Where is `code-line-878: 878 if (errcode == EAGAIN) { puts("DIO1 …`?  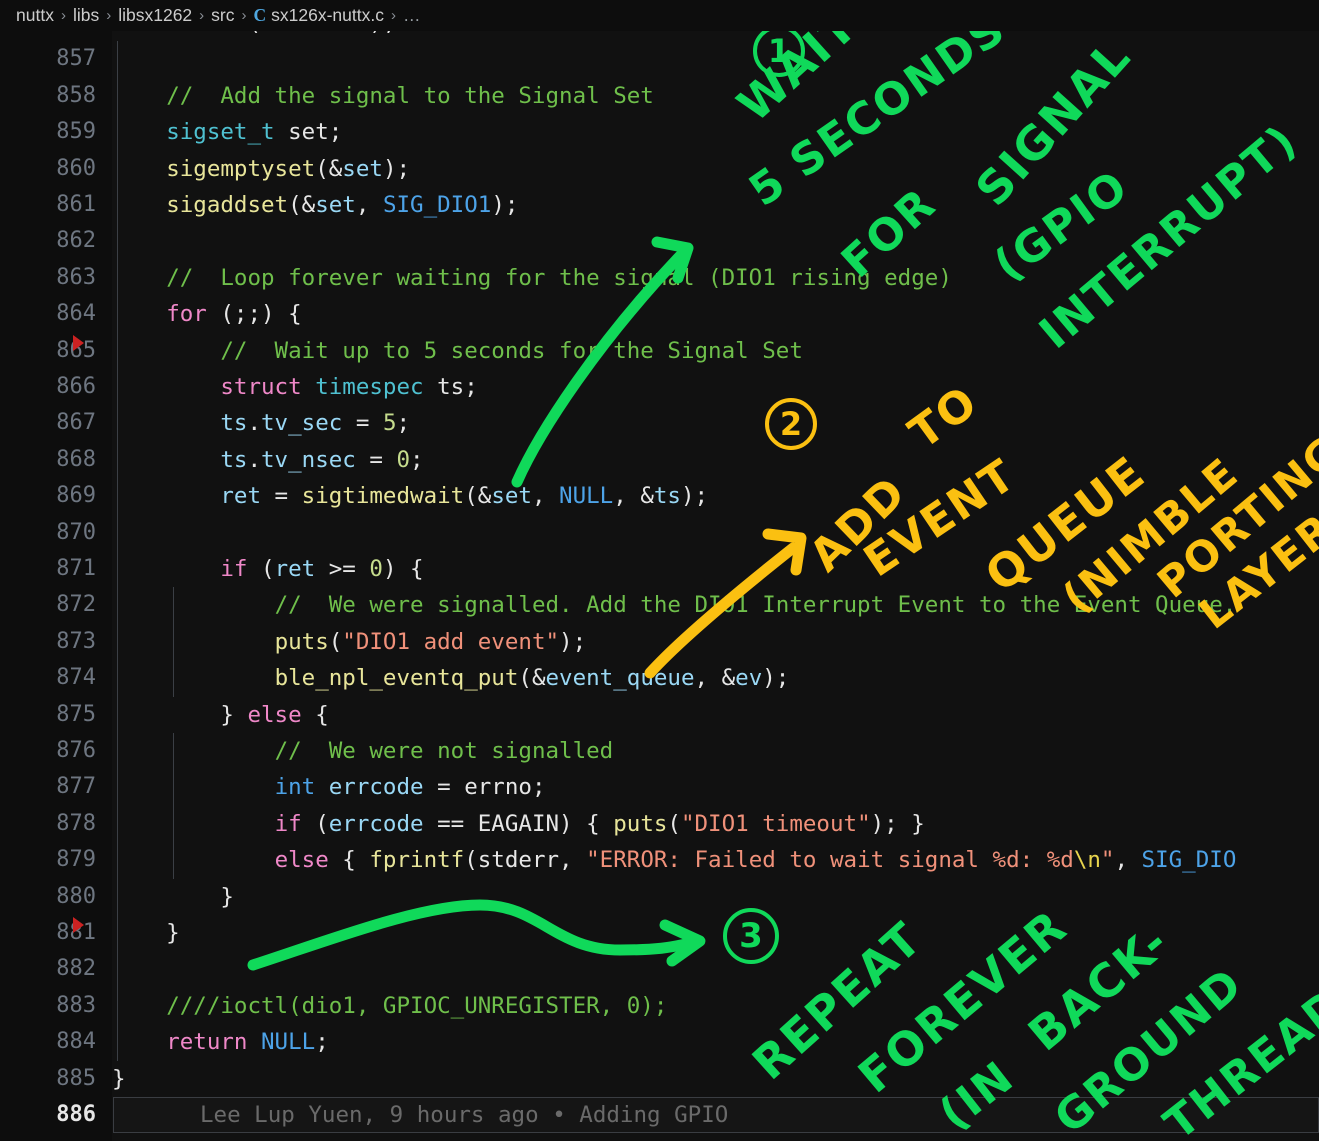
code-line-878: 878 if (errcode == EAGAIN) { puts("DIO1 … is located at coordinates (659, 824).